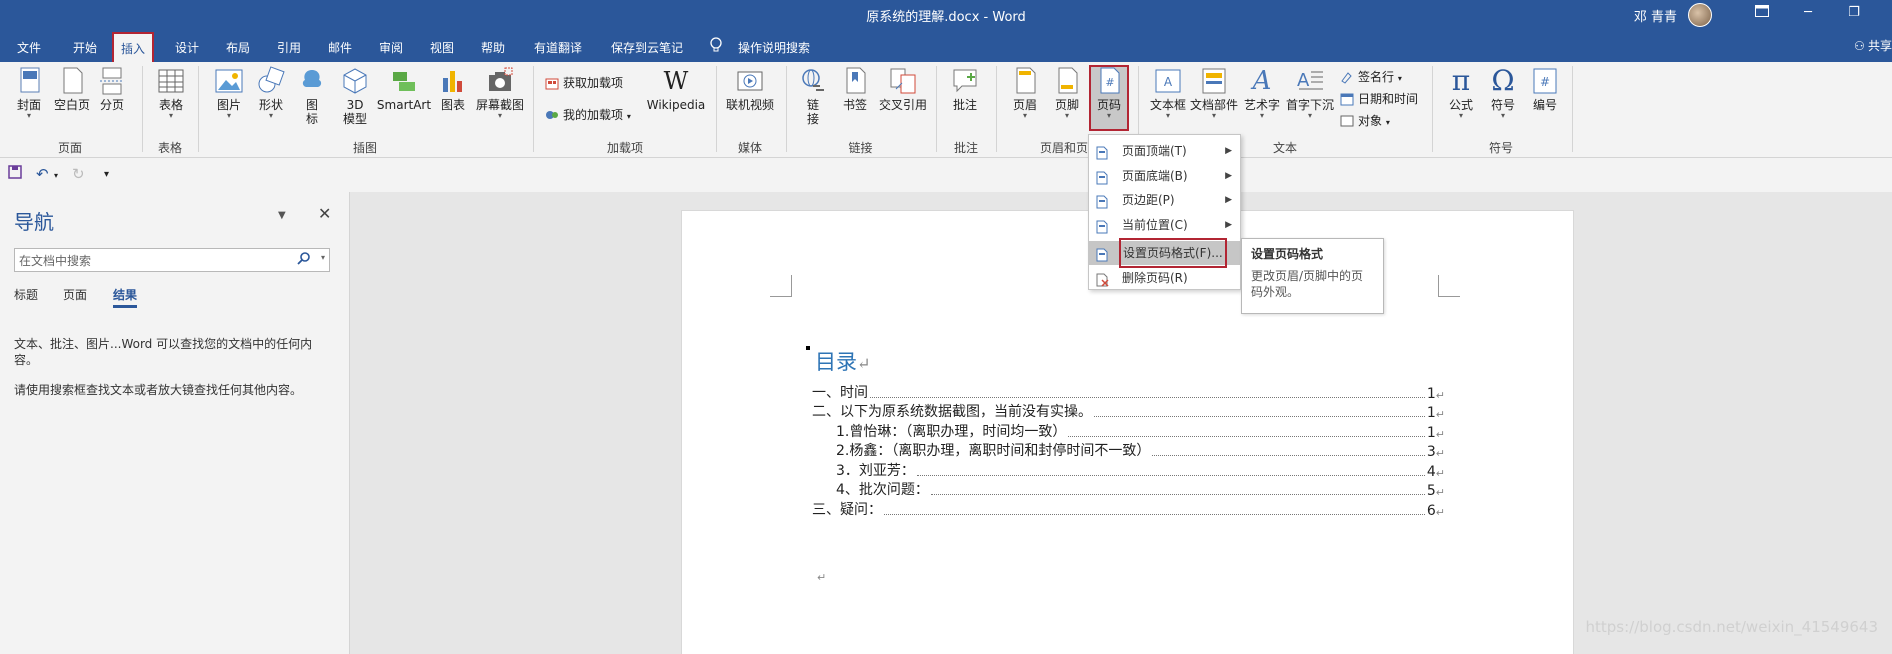 The width and height of the screenshot is (1892, 654). I want to click on picture-icon, so click(229, 81).